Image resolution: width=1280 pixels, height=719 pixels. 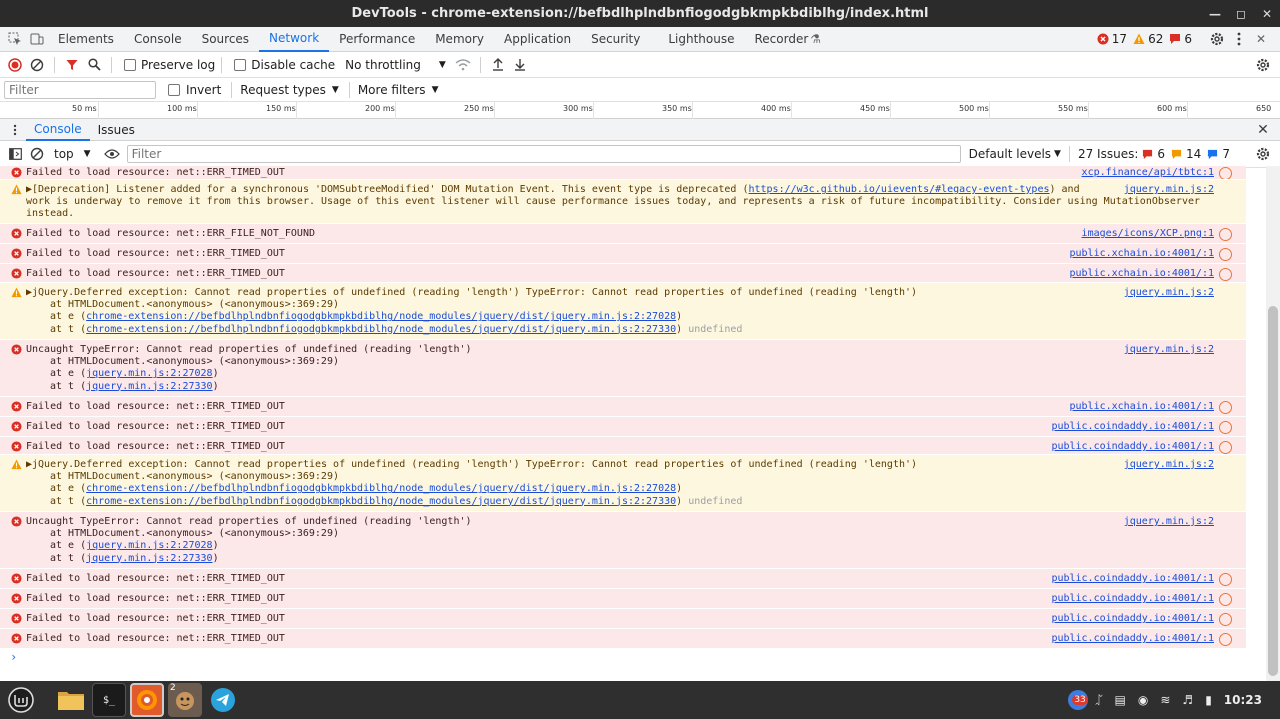 I want to click on tab-network: Network, so click(x=294, y=39).